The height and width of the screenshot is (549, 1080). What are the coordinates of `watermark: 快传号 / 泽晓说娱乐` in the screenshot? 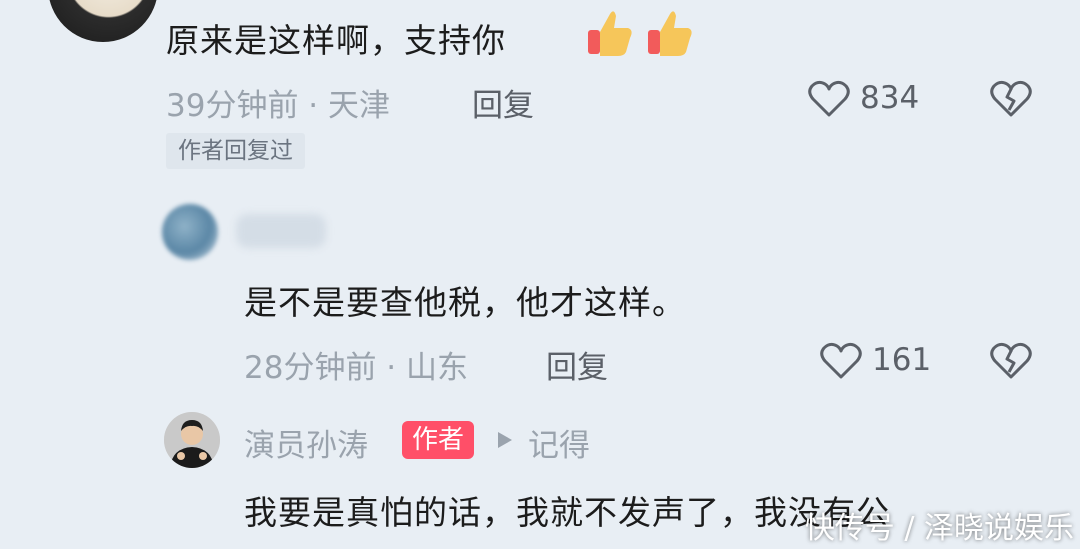 It's located at (939, 528).